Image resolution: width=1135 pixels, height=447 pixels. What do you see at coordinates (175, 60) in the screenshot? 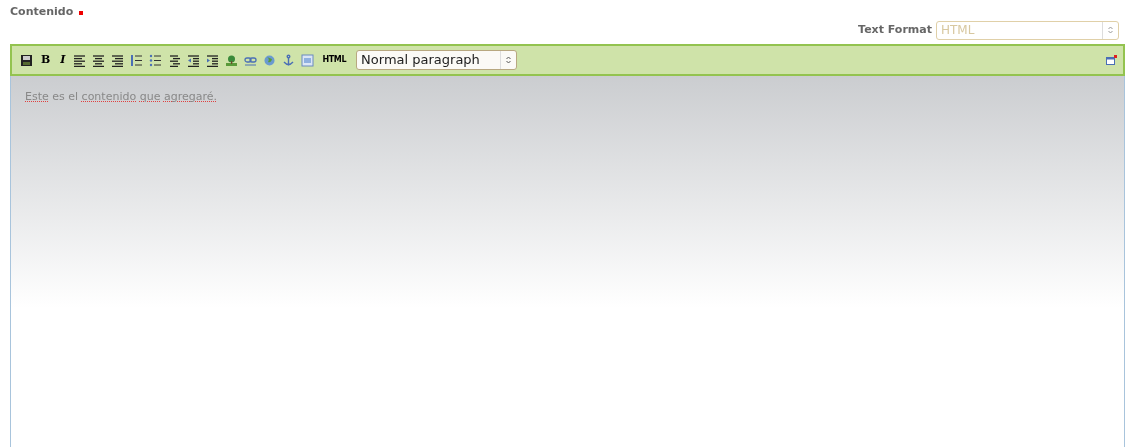
I see `indent-list-icon` at bounding box center [175, 60].